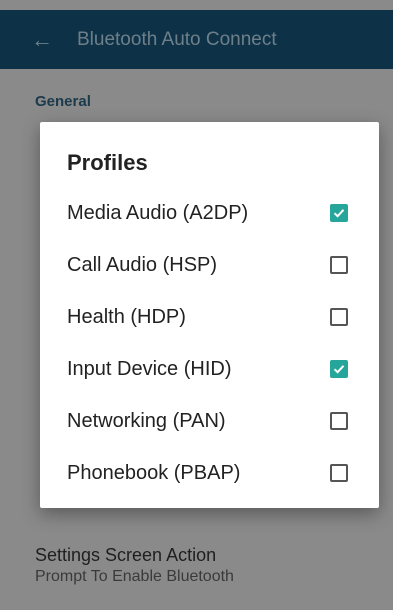 Image resolution: width=393 pixels, height=610 pixels. I want to click on profile-label: Health (HDP), so click(126, 316).